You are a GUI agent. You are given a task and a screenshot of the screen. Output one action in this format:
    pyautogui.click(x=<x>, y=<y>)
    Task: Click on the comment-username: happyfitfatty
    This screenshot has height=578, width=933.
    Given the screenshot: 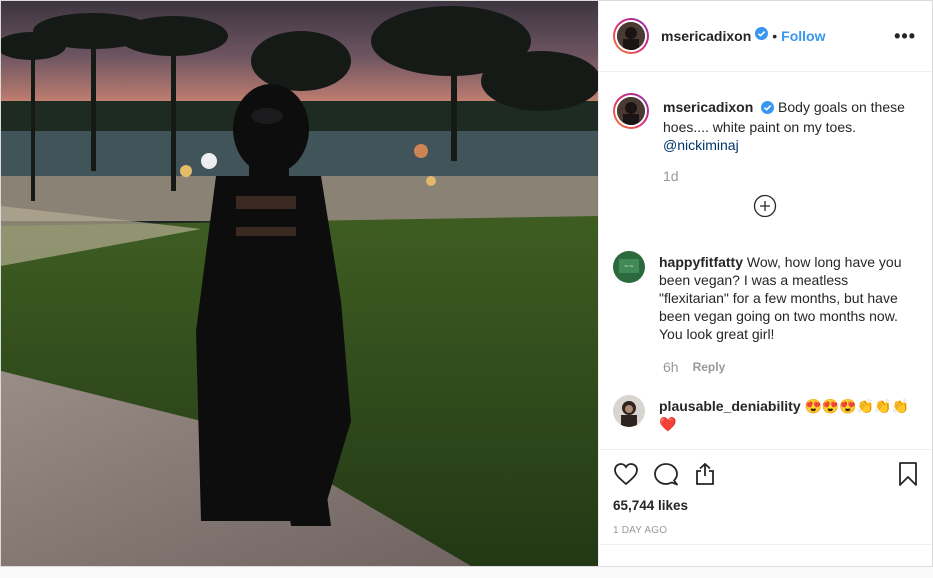 What is the action you would take?
    pyautogui.click(x=701, y=262)
    